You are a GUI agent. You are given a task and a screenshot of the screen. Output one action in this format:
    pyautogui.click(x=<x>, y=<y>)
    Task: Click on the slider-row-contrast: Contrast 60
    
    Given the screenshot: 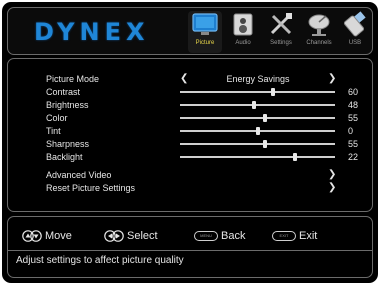 What is the action you would take?
    pyautogui.click(x=191, y=92)
    